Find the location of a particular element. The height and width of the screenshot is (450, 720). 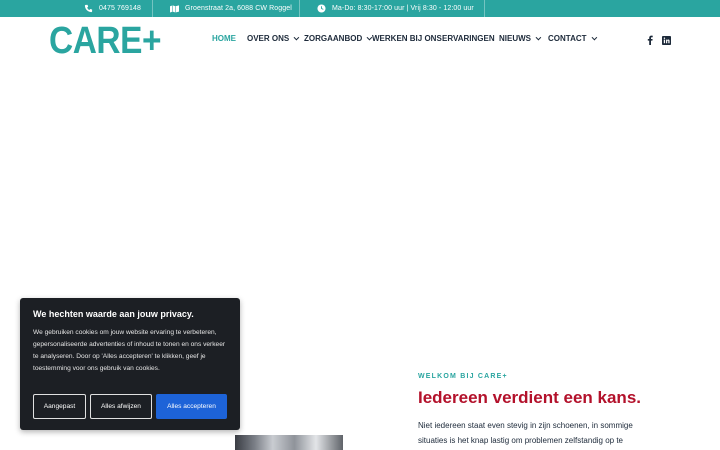

site-logo: CARE+ is located at coordinates (105, 41).